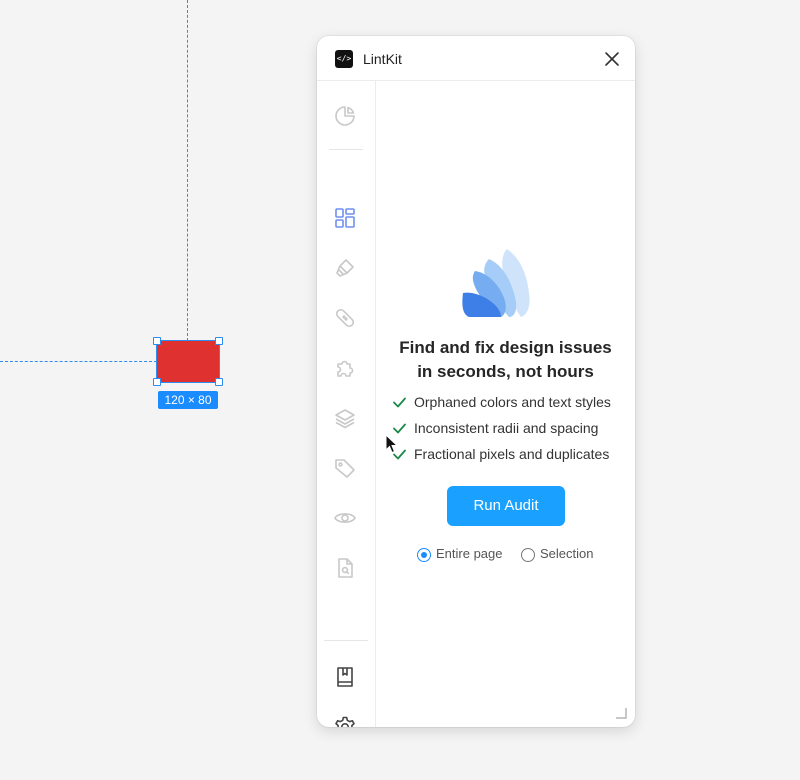 This screenshot has height=780, width=800. Describe the element at coordinates (506, 428) in the screenshot. I see `feature-label: Inconsistent radii and spacing` at that location.